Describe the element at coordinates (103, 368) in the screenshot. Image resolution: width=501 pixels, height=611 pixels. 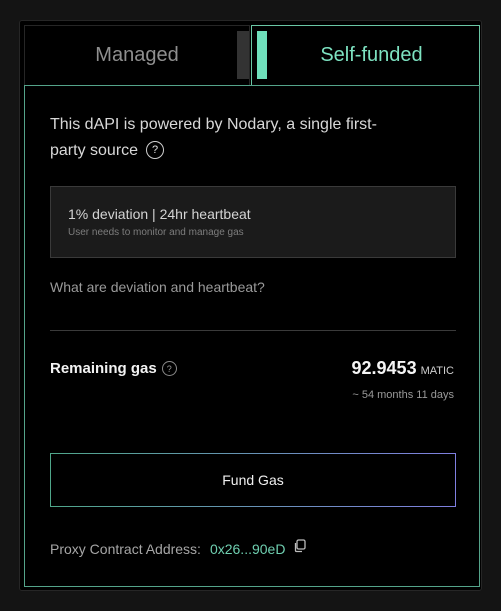
I see `remaining-gas-label: Remaining gas` at that location.